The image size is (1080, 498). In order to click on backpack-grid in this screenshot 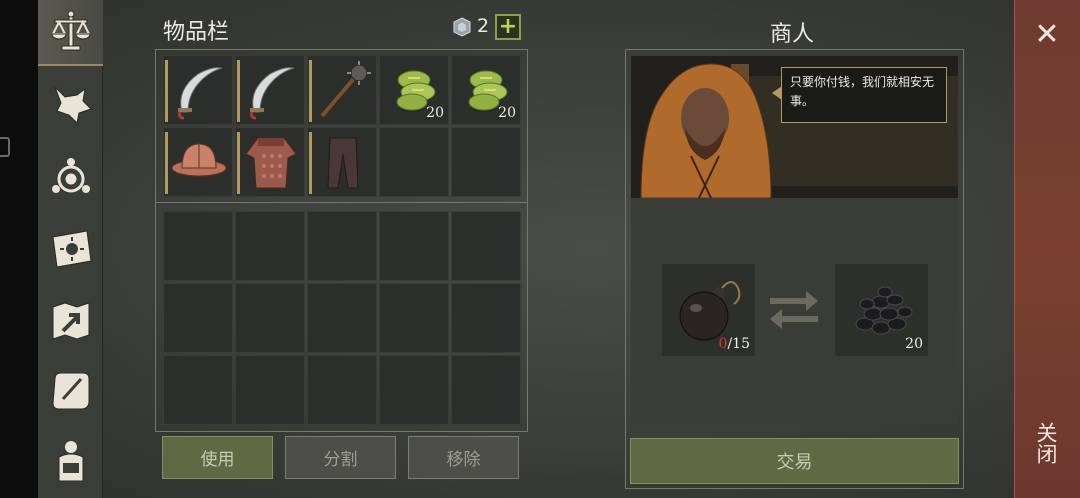, I will do `click(342, 318)`.